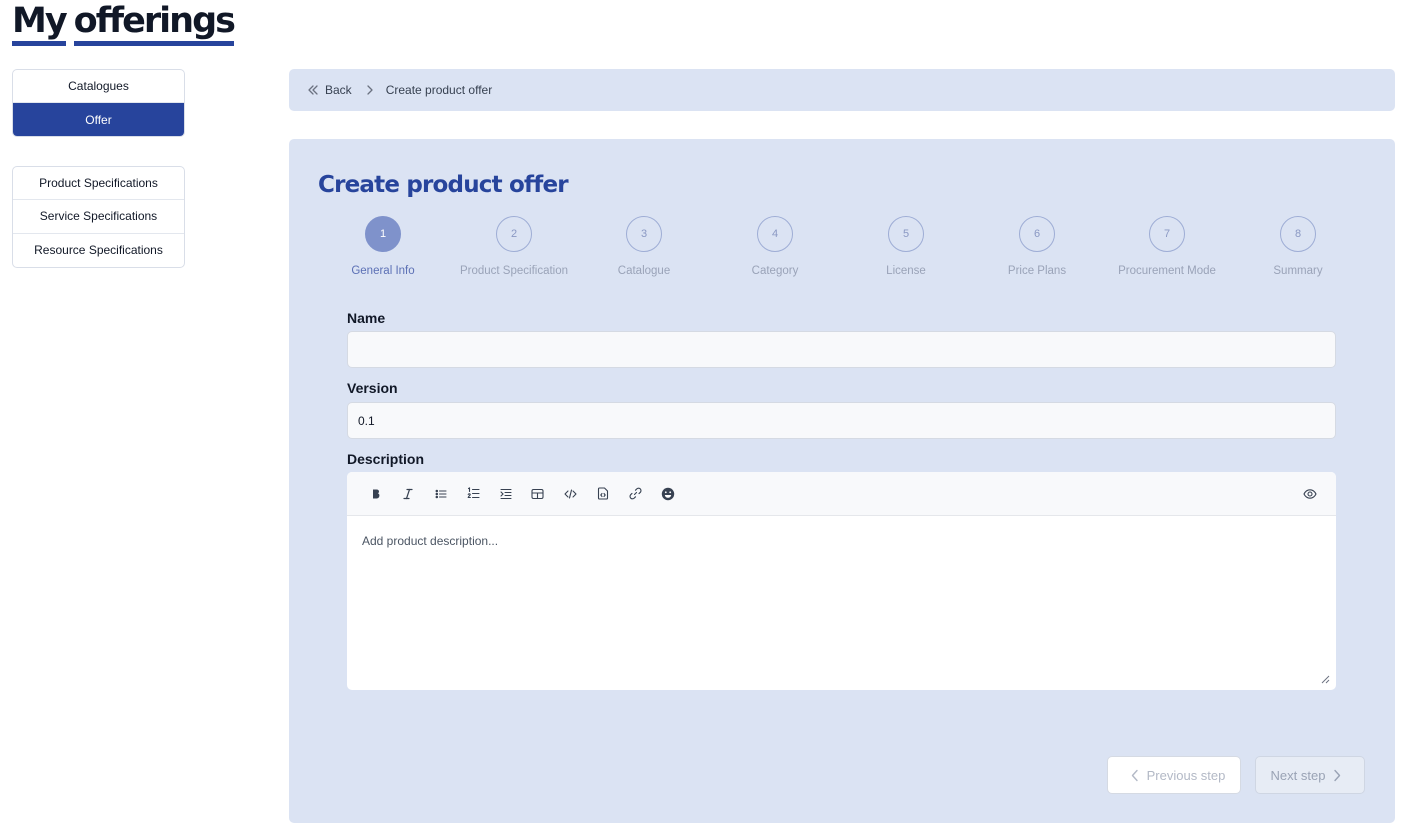 The height and width of the screenshot is (828, 1406). What do you see at coordinates (1298, 271) in the screenshot?
I see `step-label: Summary` at bounding box center [1298, 271].